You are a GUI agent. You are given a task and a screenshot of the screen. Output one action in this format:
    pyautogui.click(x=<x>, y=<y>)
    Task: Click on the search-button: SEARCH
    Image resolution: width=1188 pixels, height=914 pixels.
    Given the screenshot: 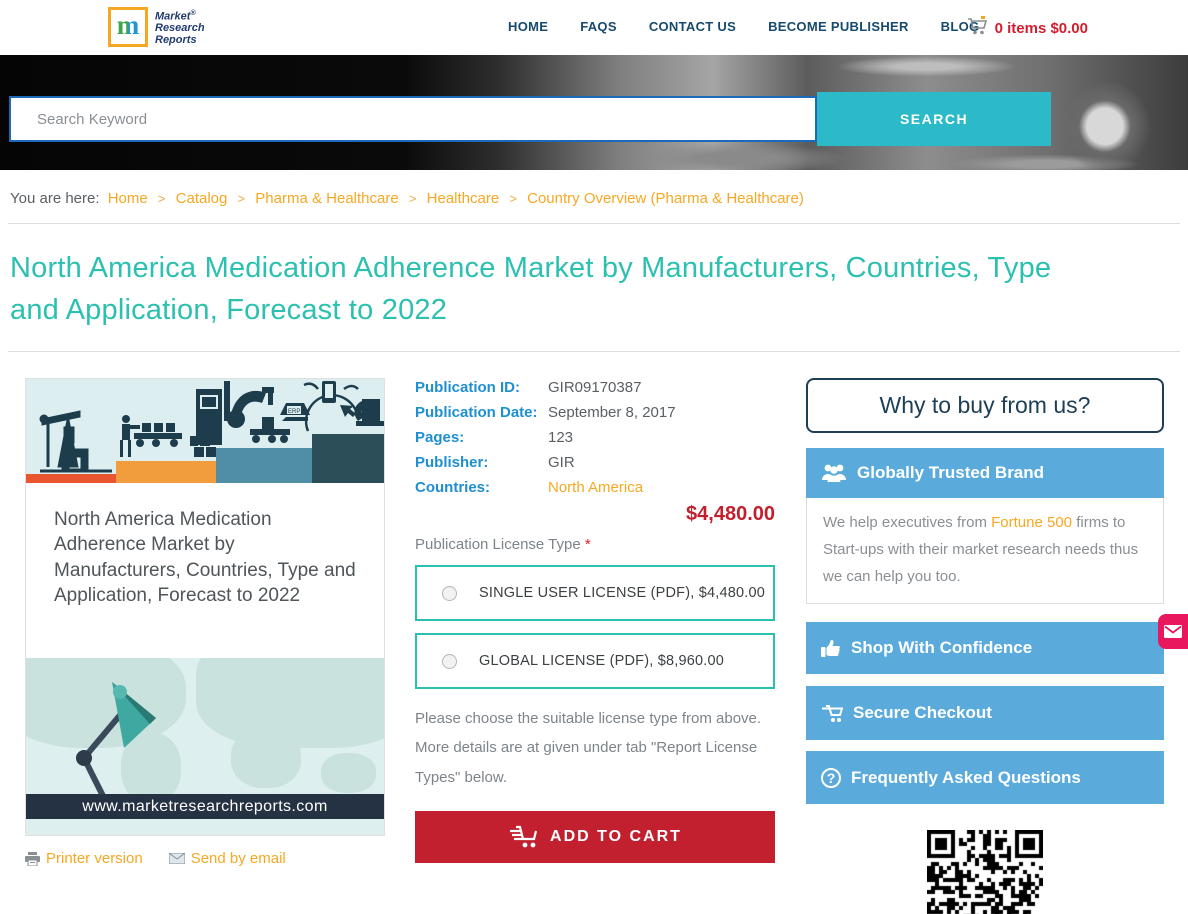 What is the action you would take?
    pyautogui.click(x=934, y=119)
    